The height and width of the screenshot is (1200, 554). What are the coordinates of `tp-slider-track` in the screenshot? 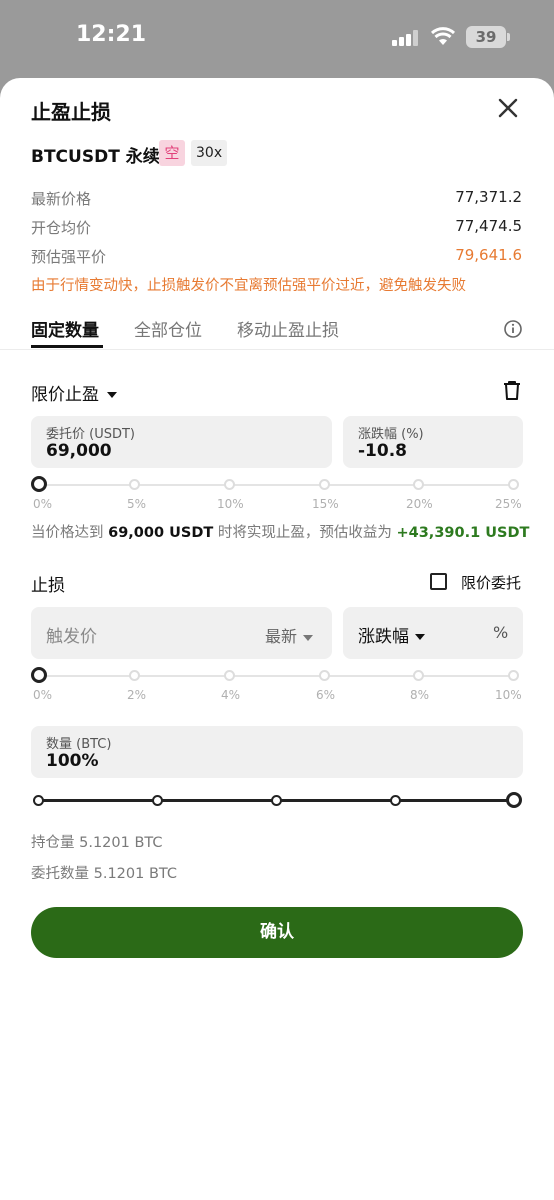 It's located at (277, 485).